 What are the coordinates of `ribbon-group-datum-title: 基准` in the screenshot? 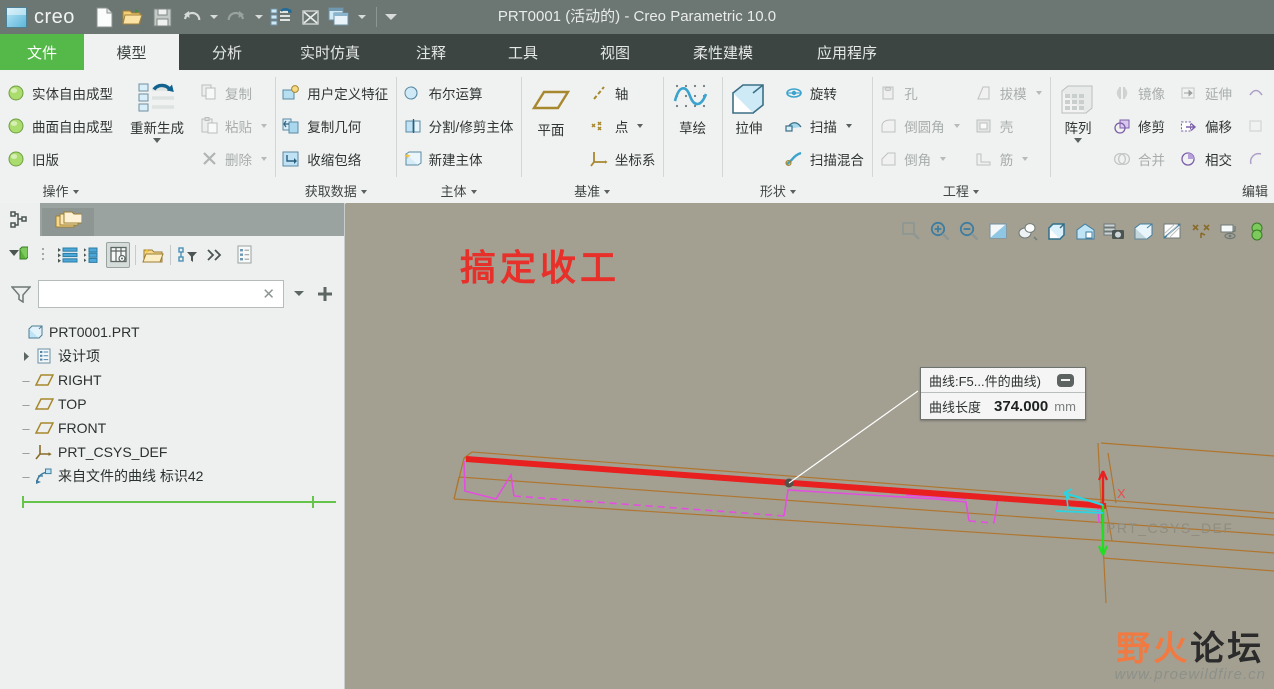 It's located at (592, 191).